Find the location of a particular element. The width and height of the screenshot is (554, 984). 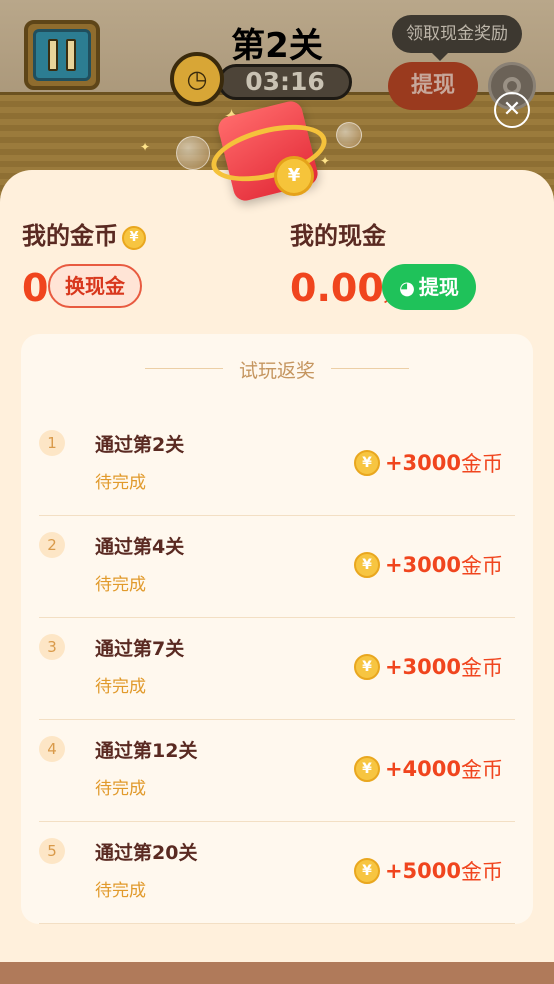

task-row: 5 通过第20关 待完成 ¥ +5000 金币 is located at coordinates (277, 873).